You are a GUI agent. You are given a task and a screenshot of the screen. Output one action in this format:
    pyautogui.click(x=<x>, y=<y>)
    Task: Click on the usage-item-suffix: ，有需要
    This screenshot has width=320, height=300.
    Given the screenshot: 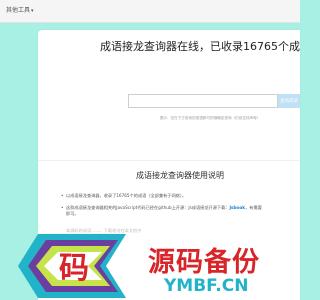 What is the action you would take?
    pyautogui.click(x=253, y=207)
    